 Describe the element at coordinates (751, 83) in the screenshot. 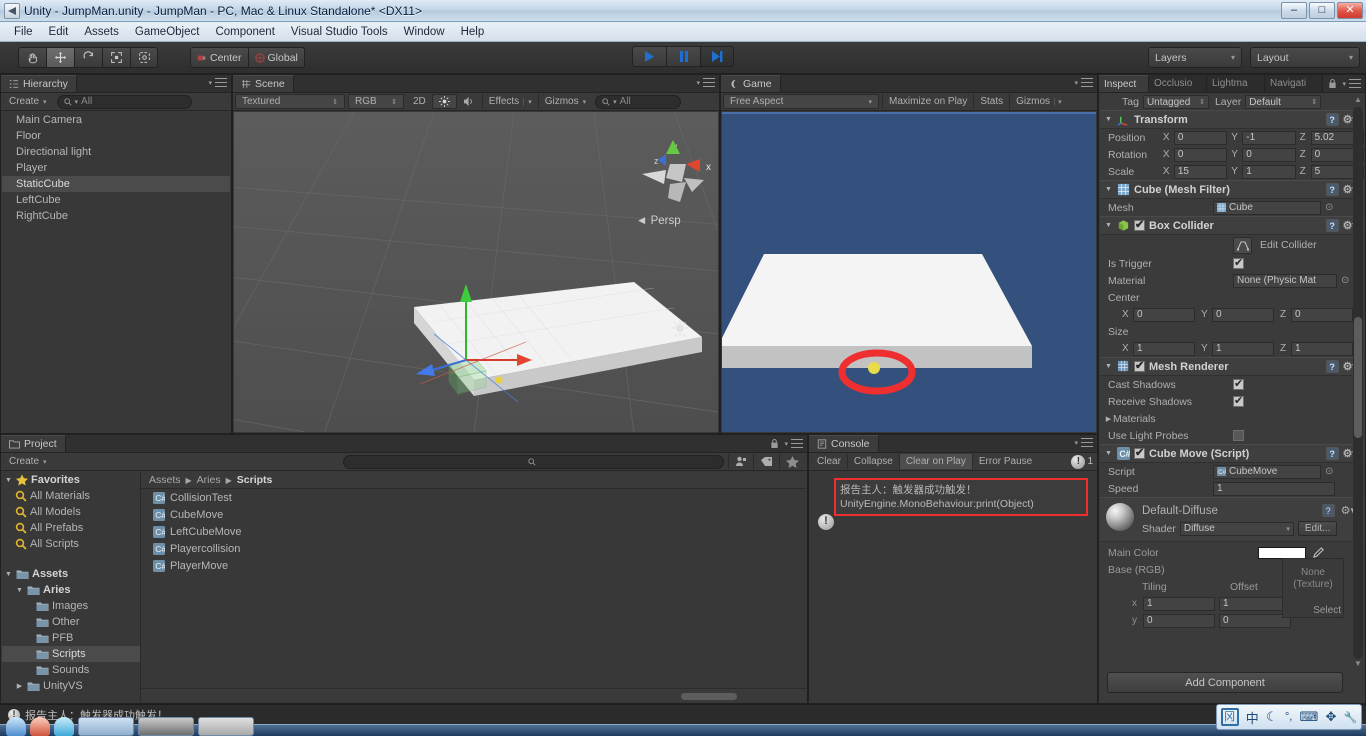

I see `tab-game: Game` at that location.